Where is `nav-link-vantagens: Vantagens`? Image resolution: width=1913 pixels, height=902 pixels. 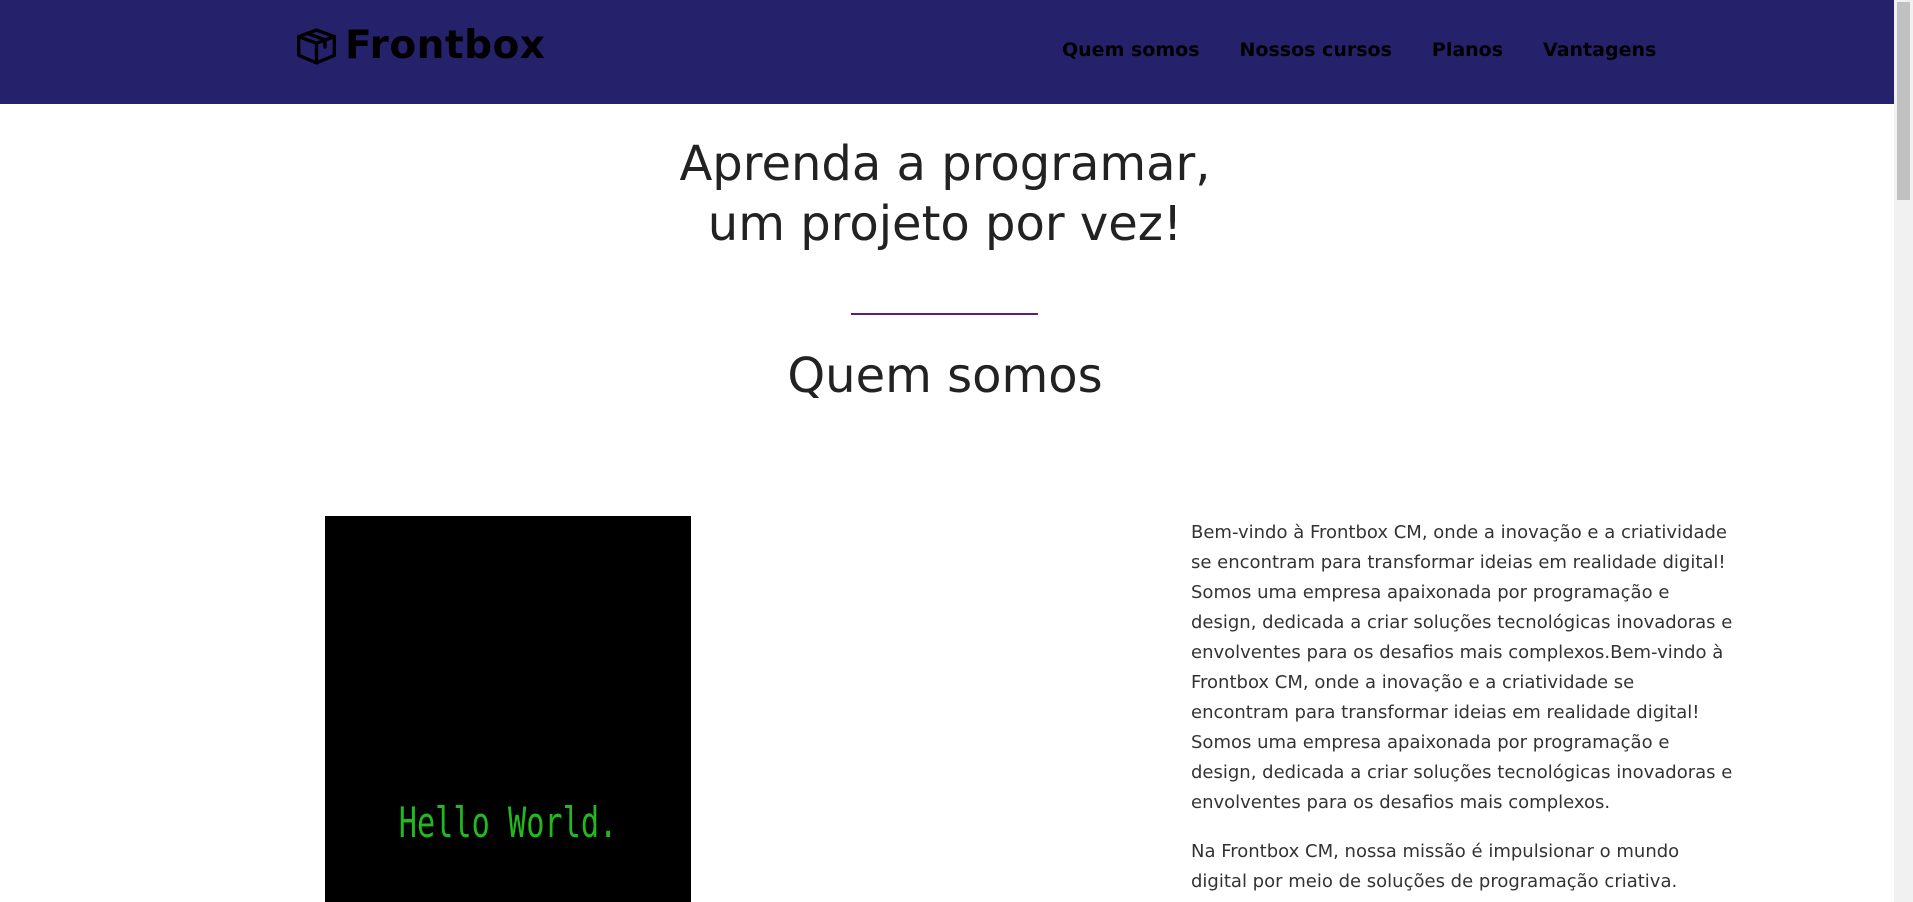
nav-link-vantagens: Vantagens is located at coordinates (1599, 50).